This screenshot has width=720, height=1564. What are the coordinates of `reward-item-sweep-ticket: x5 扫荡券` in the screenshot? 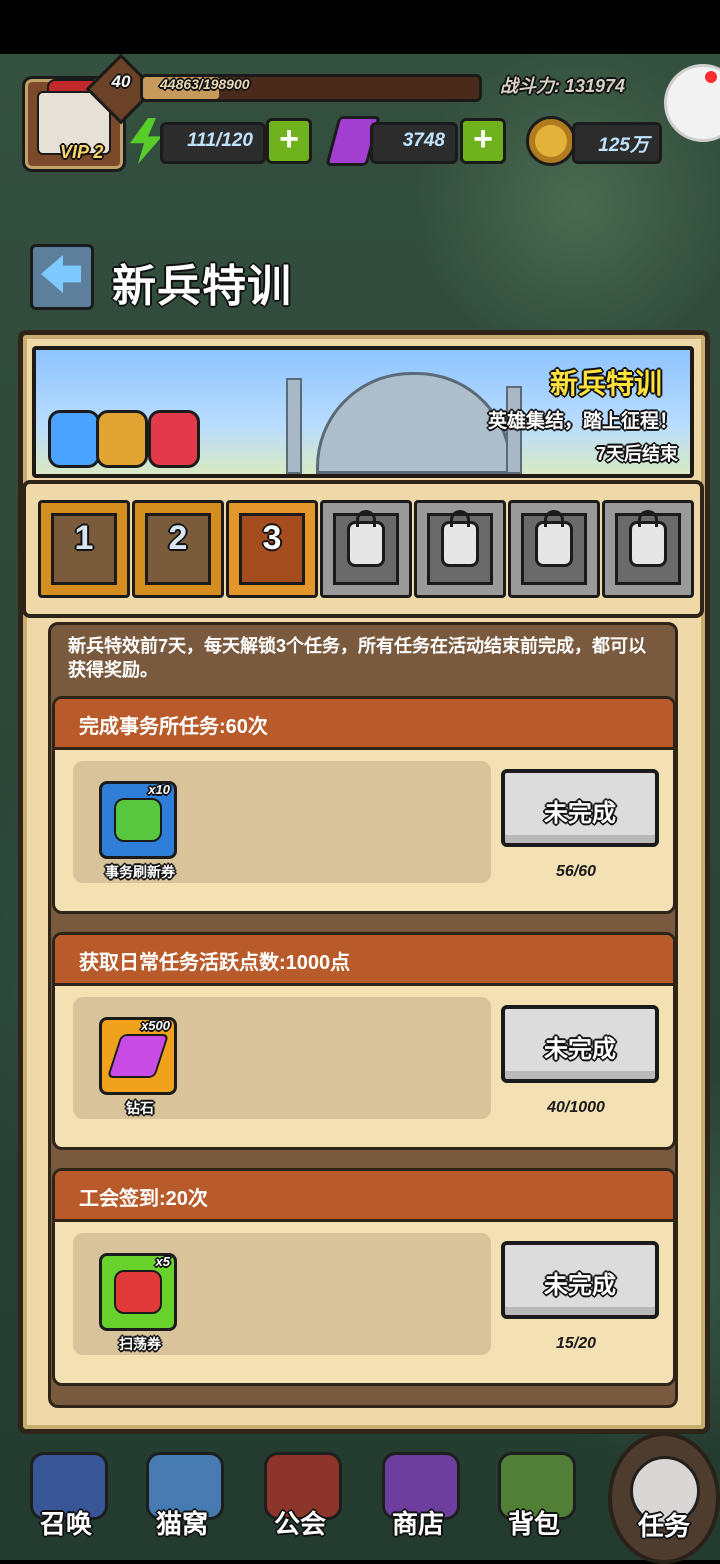 It's located at (138, 1302).